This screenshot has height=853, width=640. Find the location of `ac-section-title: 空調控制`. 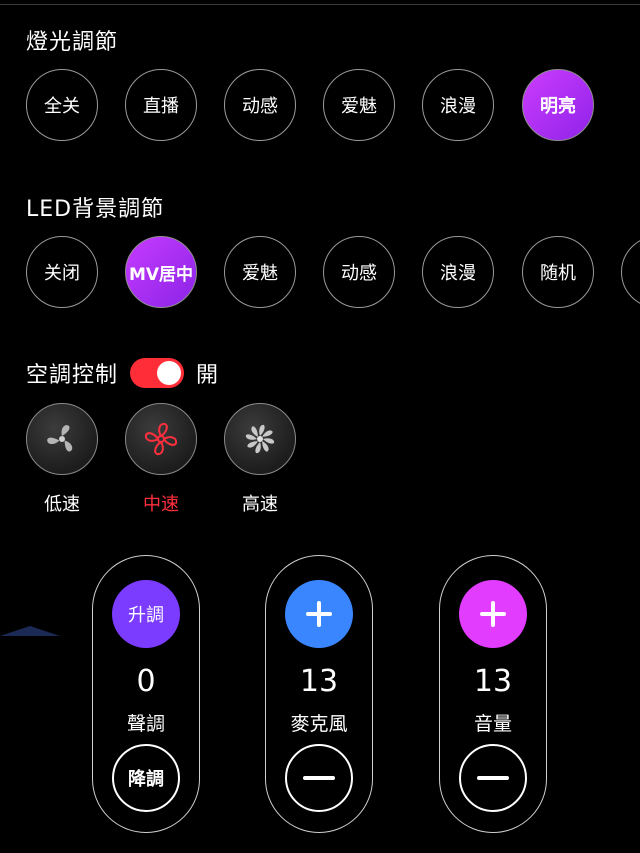

ac-section-title: 空調控制 is located at coordinates (72, 375).